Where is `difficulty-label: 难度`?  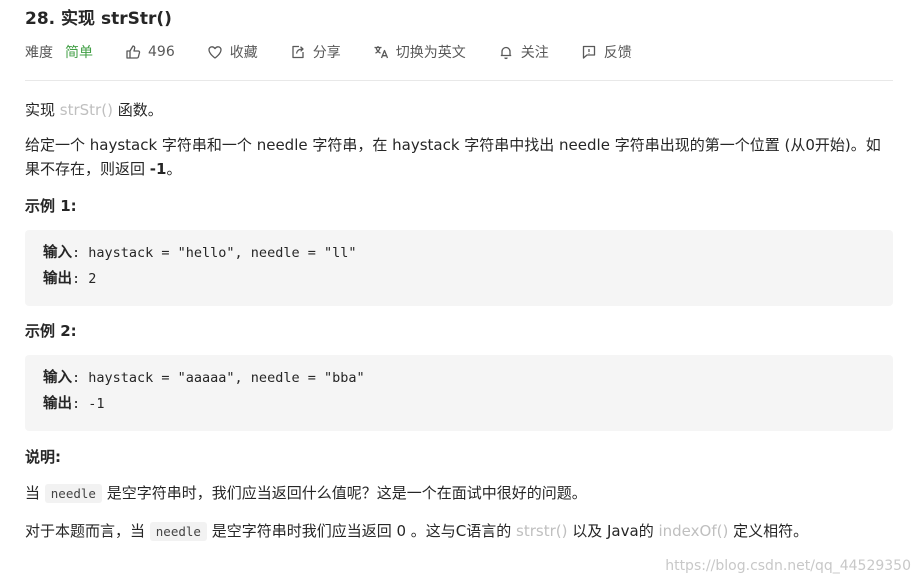
difficulty-label: 难度 is located at coordinates (39, 53).